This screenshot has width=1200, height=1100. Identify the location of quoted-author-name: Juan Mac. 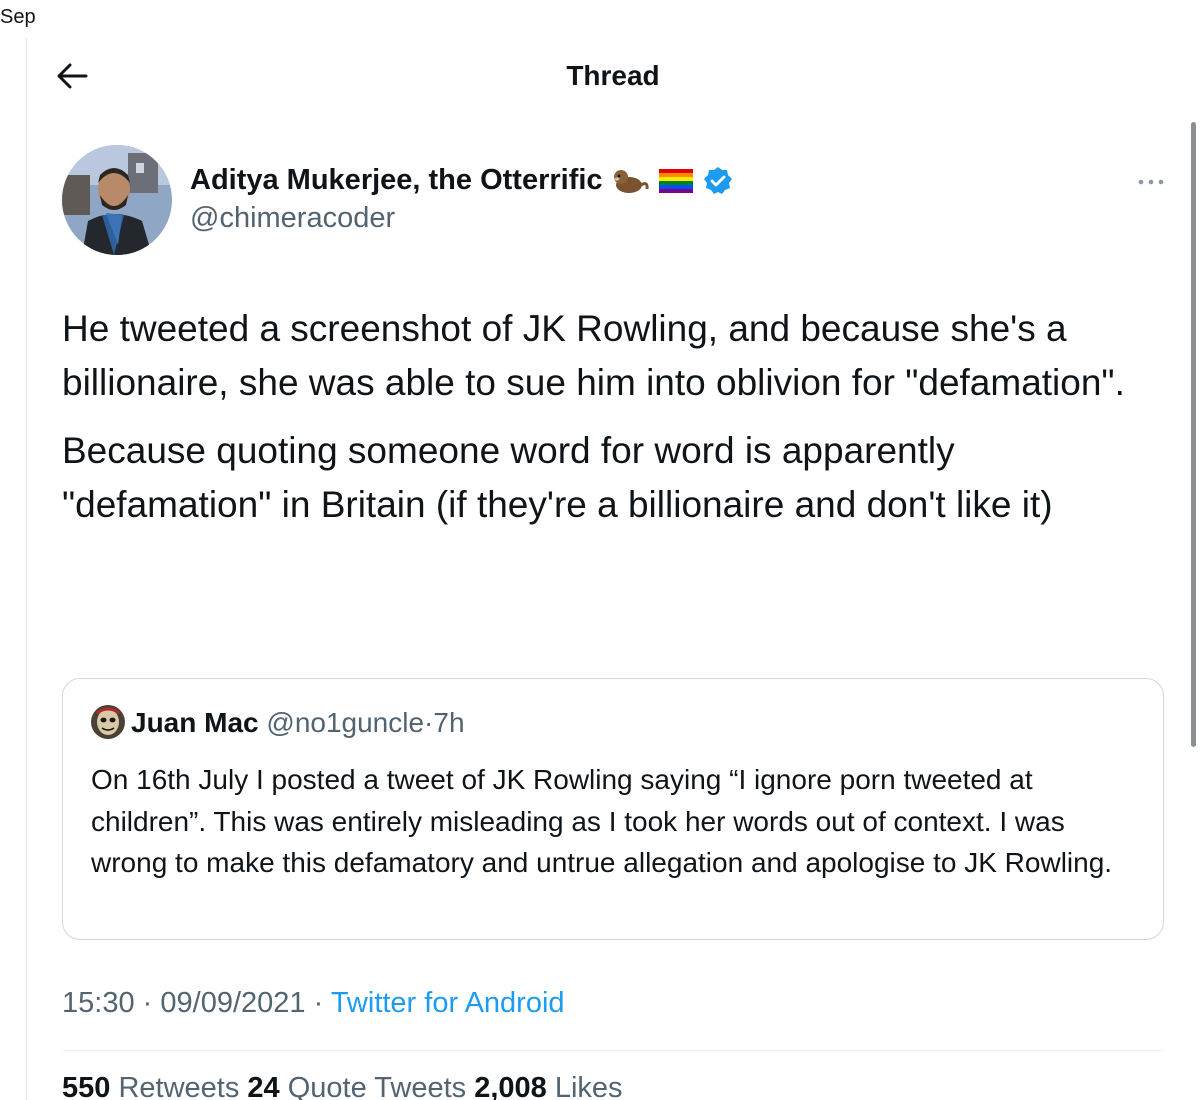
(195, 722).